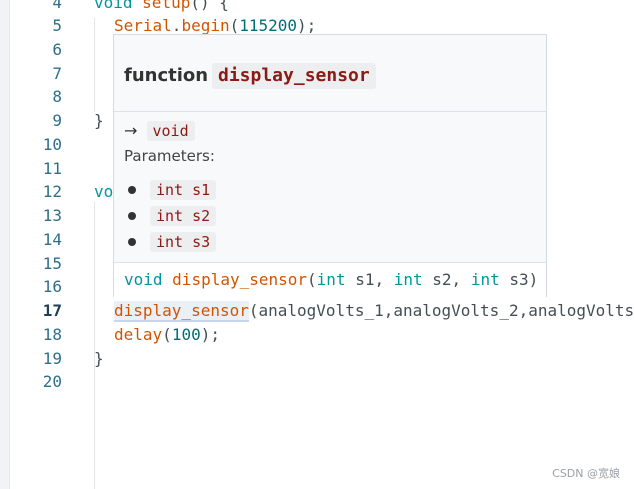 This screenshot has height=489, width=634. What do you see at coordinates (169, 156) in the screenshot?
I see `parameters-title: Parameters:` at bounding box center [169, 156].